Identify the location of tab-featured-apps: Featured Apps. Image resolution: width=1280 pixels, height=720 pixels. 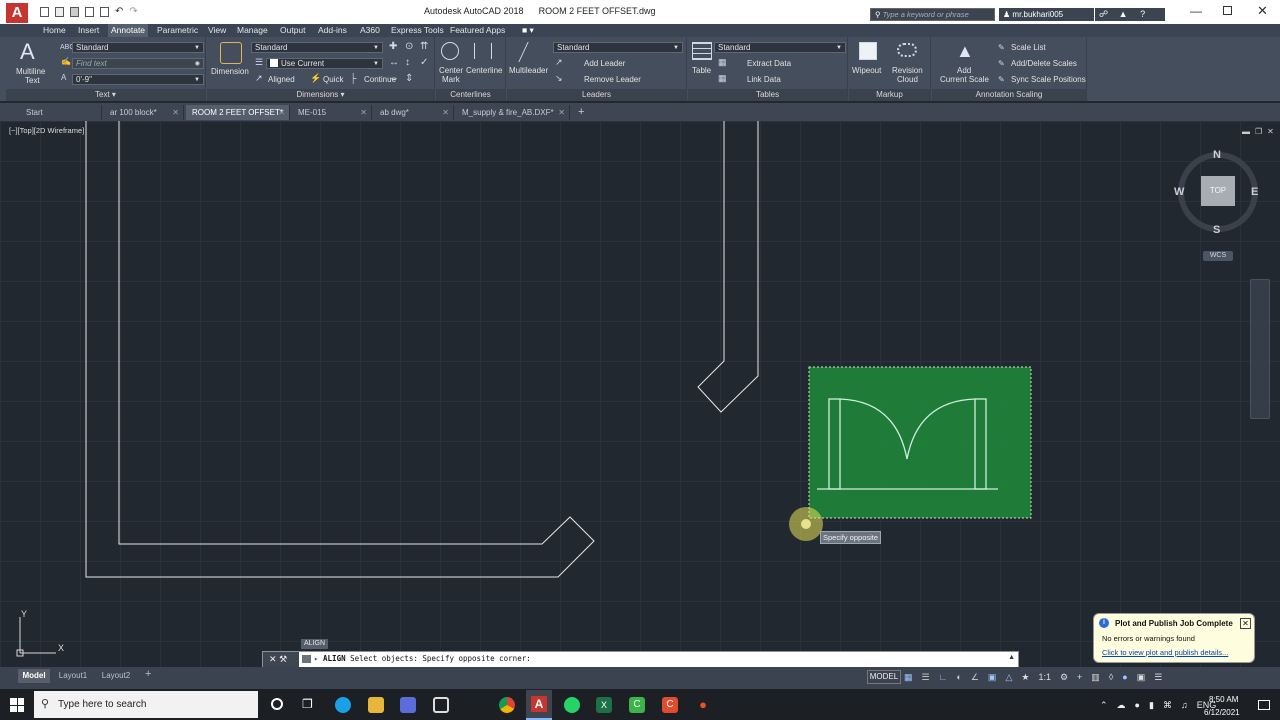
(477, 30).